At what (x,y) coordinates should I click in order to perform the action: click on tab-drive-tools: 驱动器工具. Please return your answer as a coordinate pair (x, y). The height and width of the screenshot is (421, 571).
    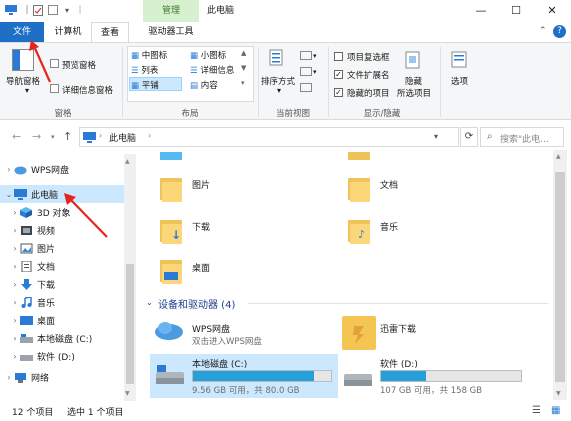
    Looking at the image, I should click on (171, 32).